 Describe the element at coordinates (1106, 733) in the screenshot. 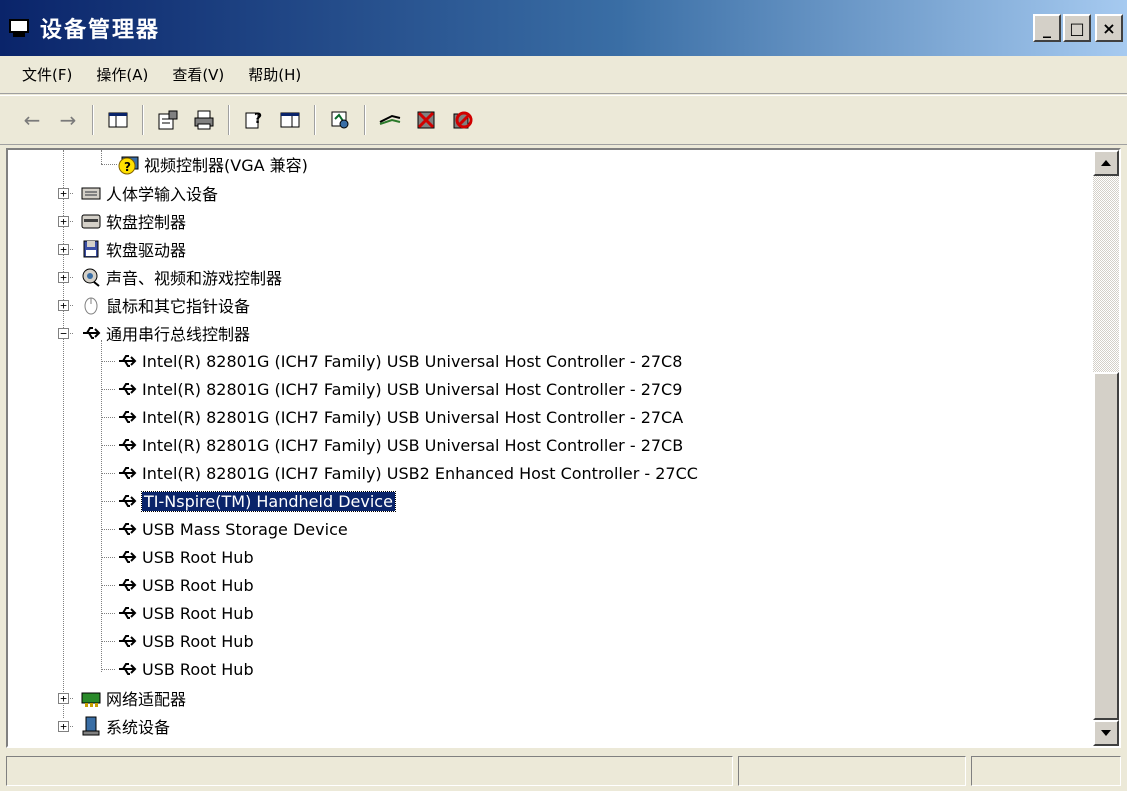

I see `scroll-down-button` at that location.